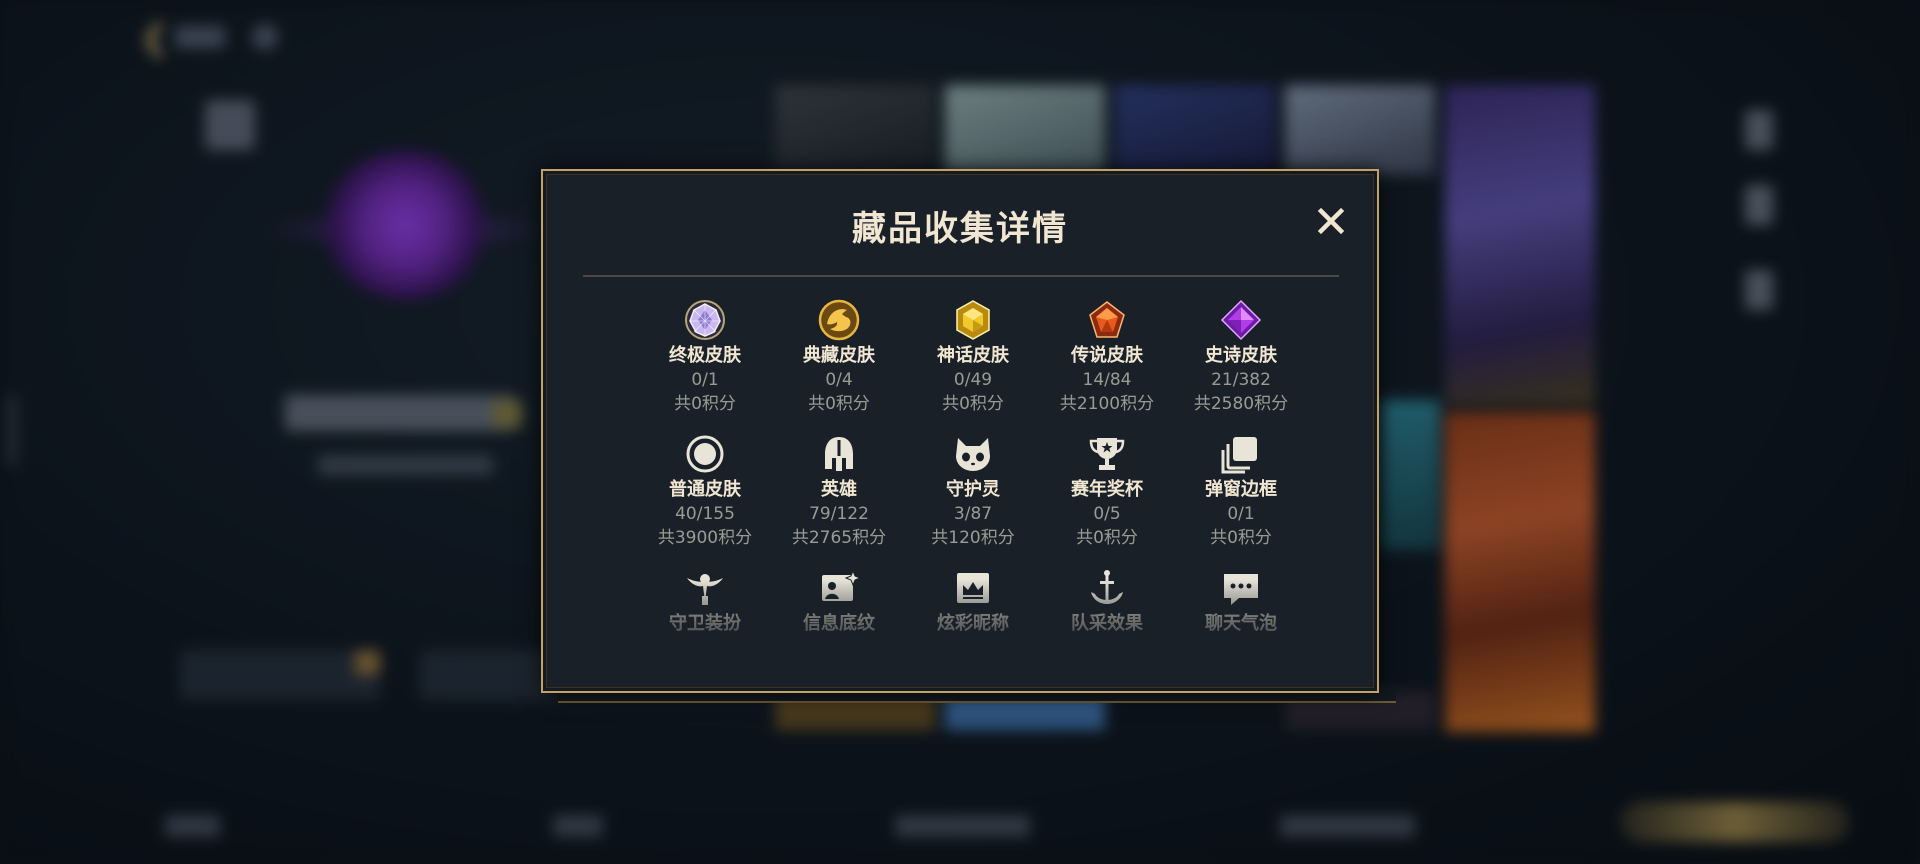  Describe the element at coordinates (973, 454) in the screenshot. I see `little-legend-icon` at that location.